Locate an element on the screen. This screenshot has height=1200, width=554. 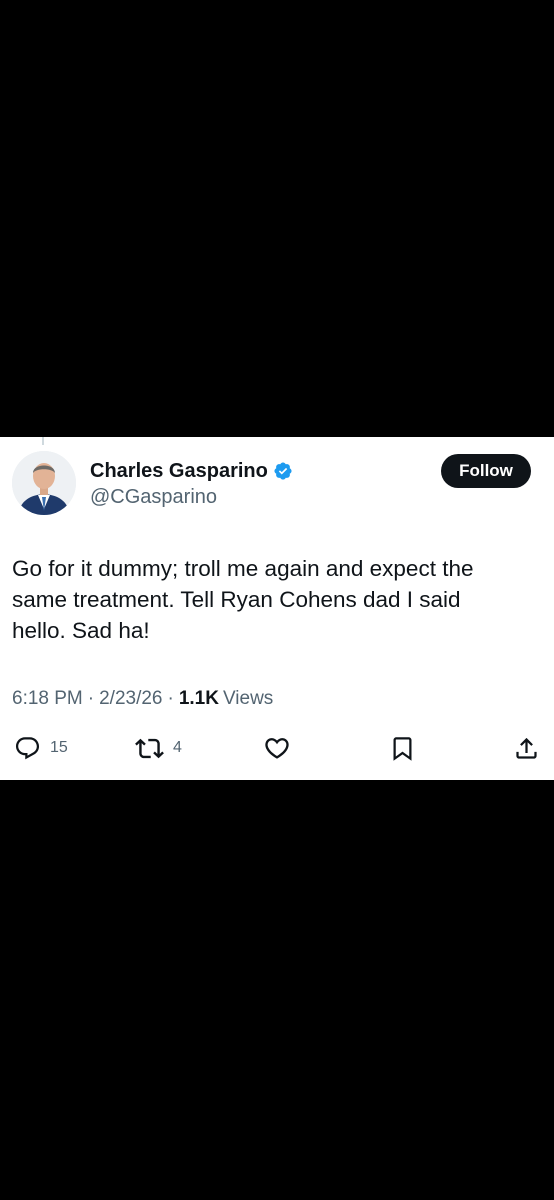
share-icon is located at coordinates (526, 748).